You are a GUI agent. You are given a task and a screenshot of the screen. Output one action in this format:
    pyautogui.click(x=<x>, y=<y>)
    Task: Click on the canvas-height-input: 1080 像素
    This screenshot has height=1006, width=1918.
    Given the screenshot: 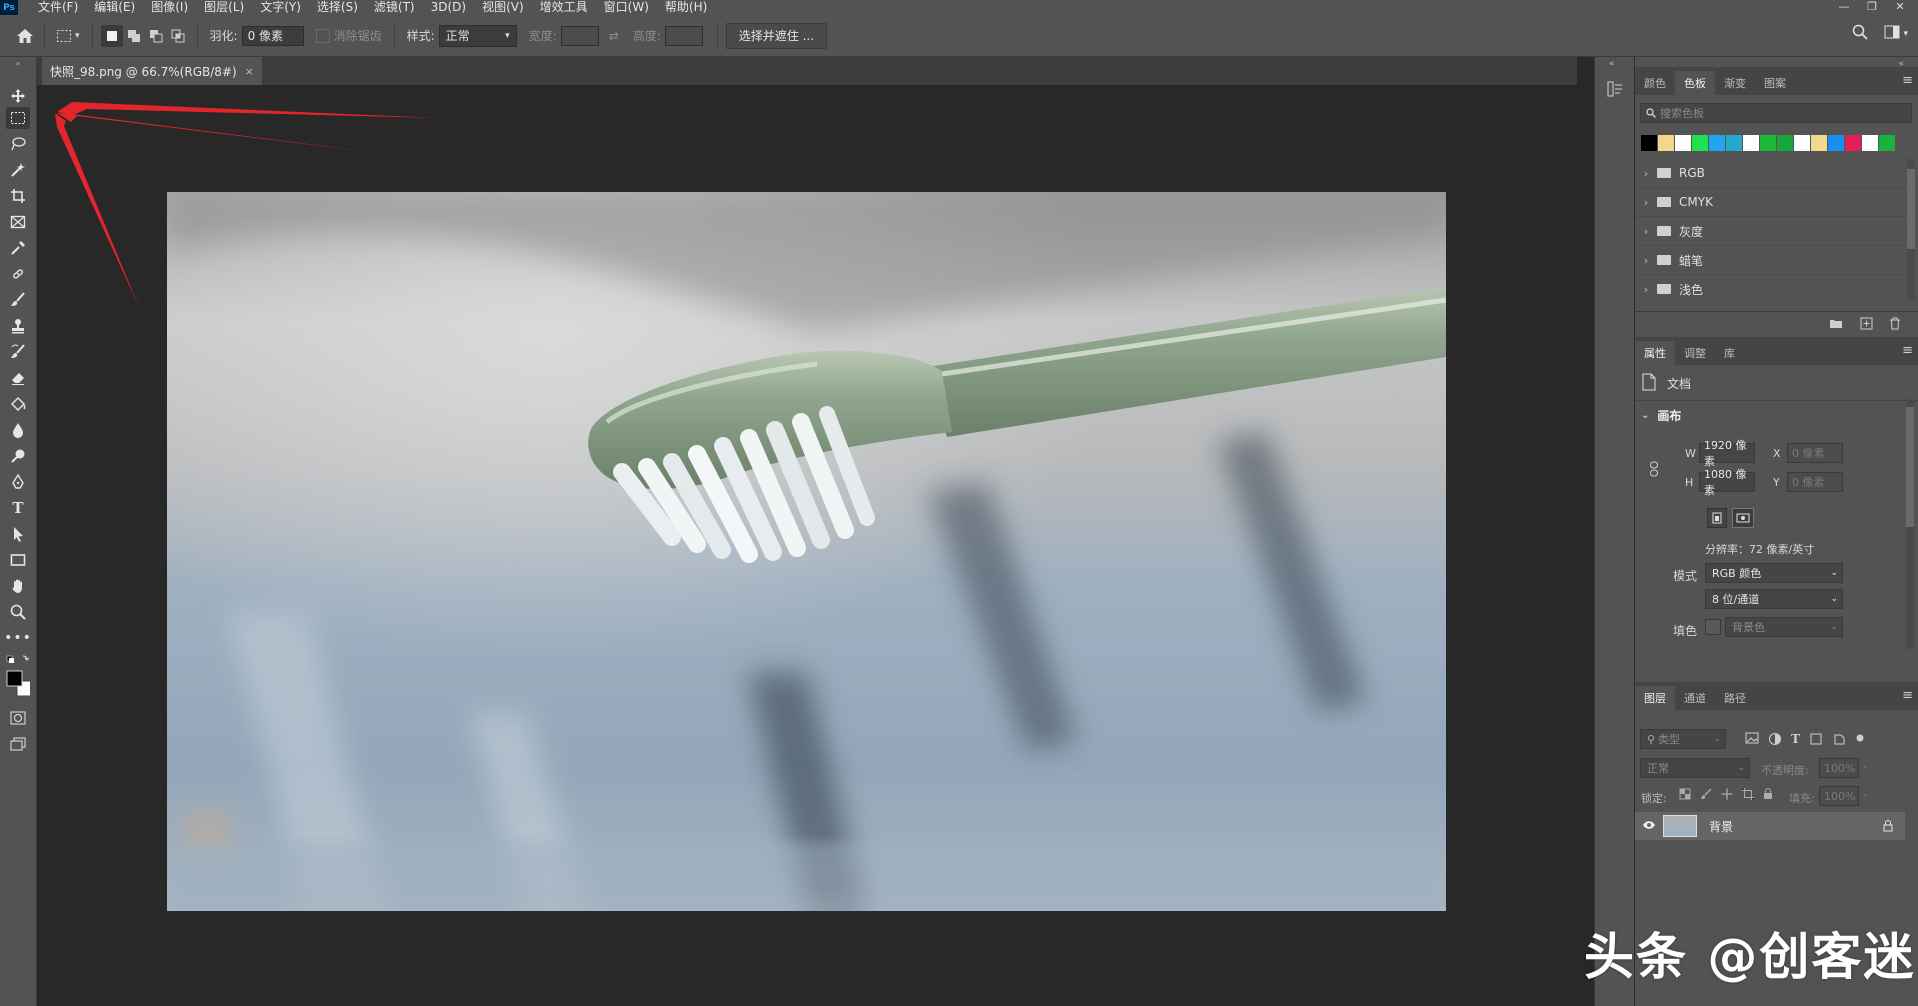 What is the action you would take?
    pyautogui.click(x=1727, y=482)
    